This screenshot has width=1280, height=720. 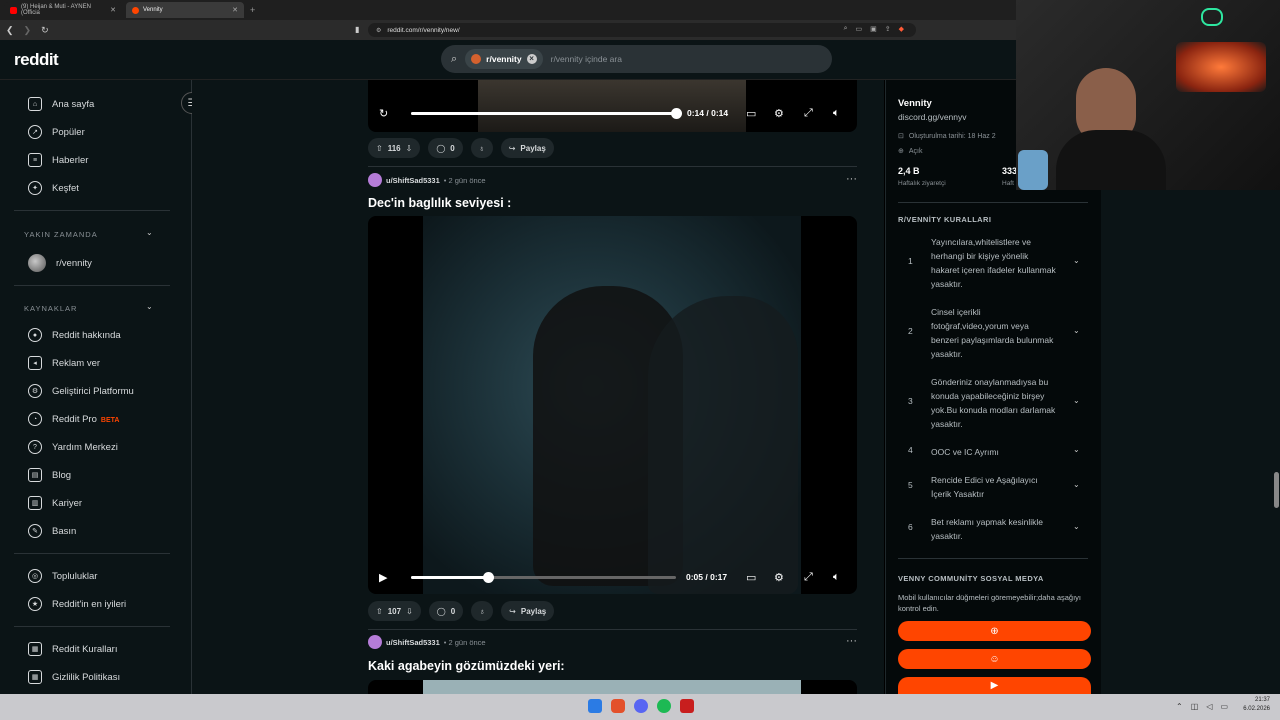 What do you see at coordinates (74, 677) in the screenshot?
I see `nav-privacy-policy: ▦ Gizlilik Politikası` at bounding box center [74, 677].